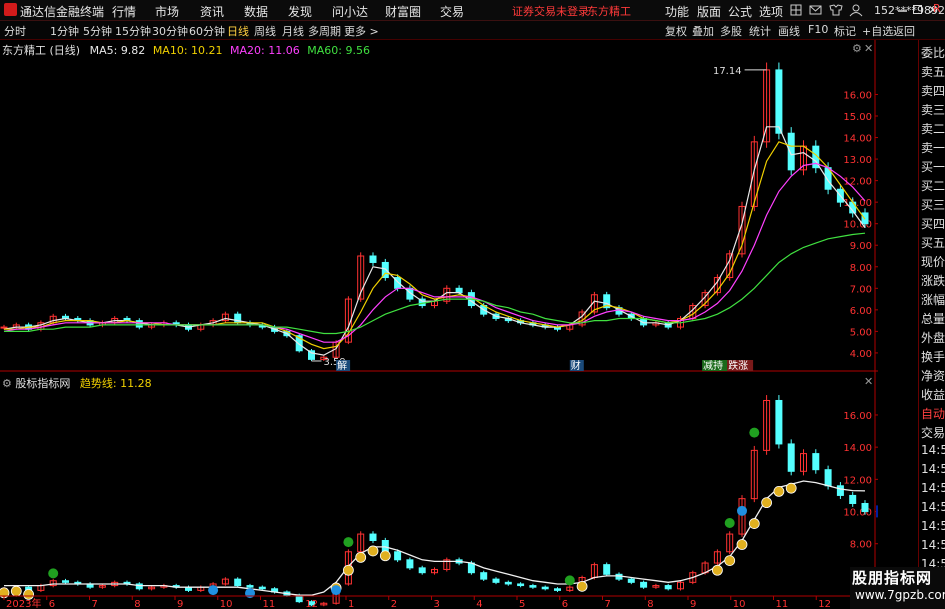 This screenshot has height=609, width=945. What do you see at coordinates (677, 11) in the screenshot?
I see `menu-gongneng: 功能` at bounding box center [677, 11].